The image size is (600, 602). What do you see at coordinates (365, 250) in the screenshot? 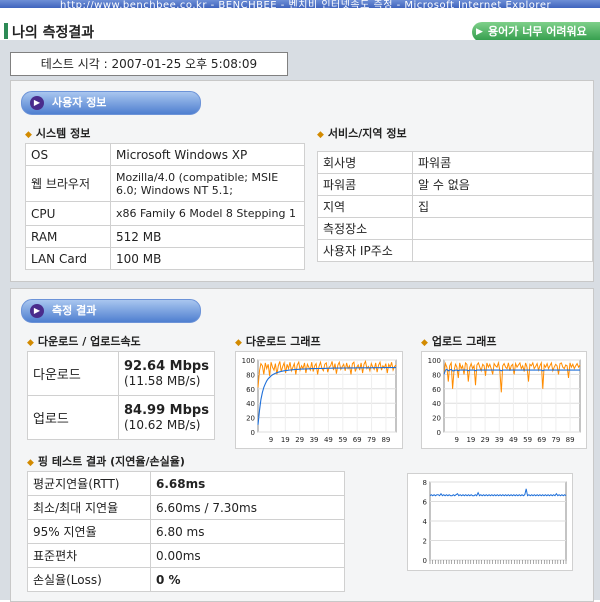
I see `row-label: 사용자 IP주소` at bounding box center [365, 250].